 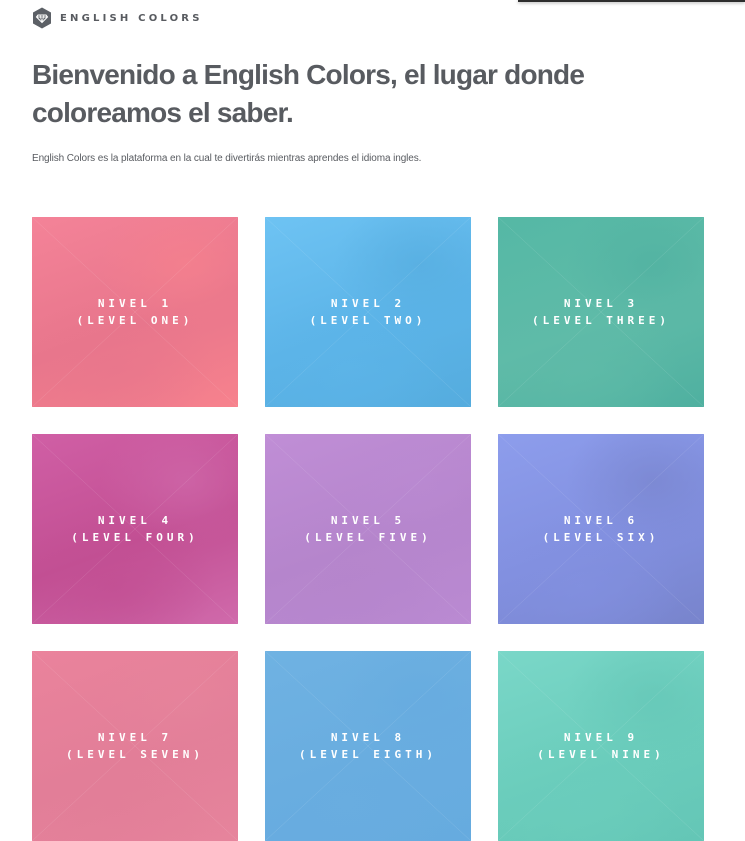 What do you see at coordinates (368, 320) in the screenshot?
I see `level-2-subtitle: (LEVEL TWO)` at bounding box center [368, 320].